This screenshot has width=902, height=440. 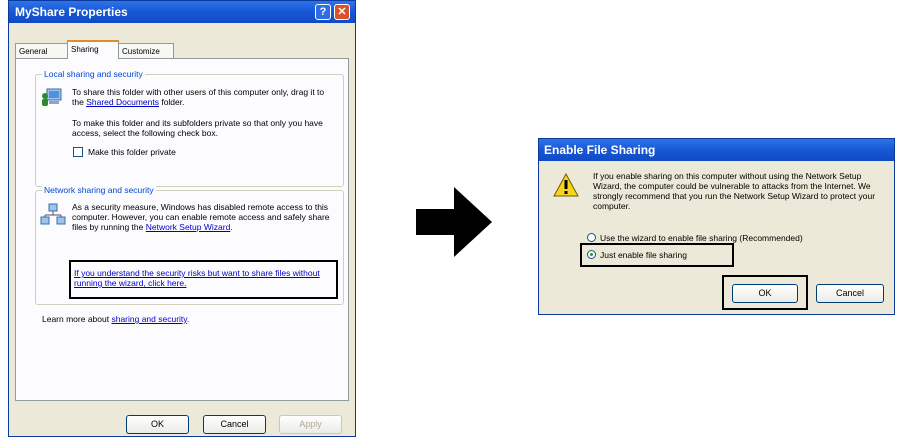 What do you see at coordinates (591, 237) in the screenshot?
I see `use-wizard-radio` at bounding box center [591, 237].